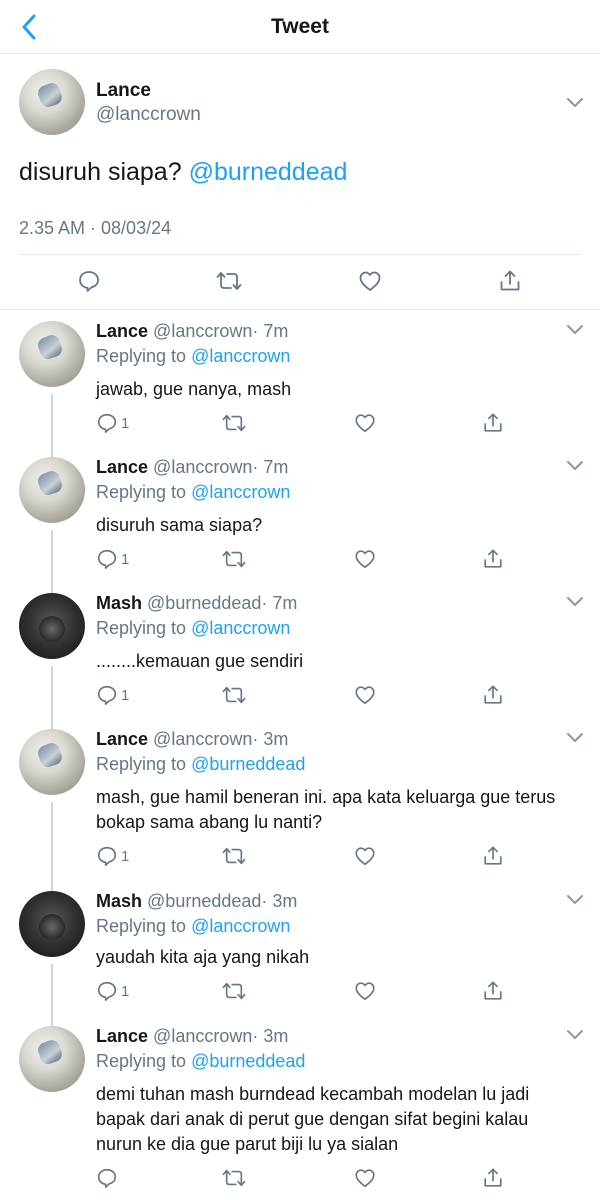 The width and height of the screenshot is (600, 1200). I want to click on reply-time: · 7m, so click(270, 331).